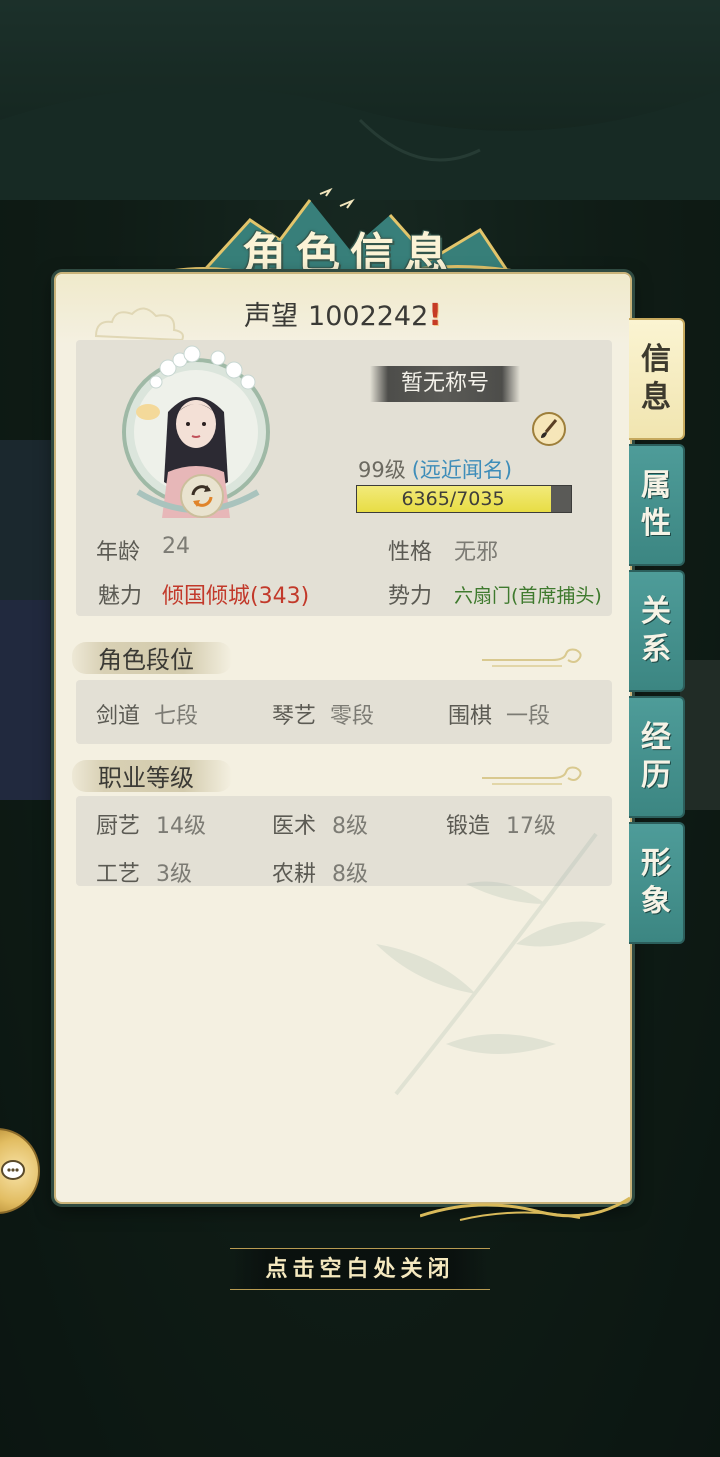 This screenshot has width=720, height=1457. I want to click on rank-value-2: 零段, so click(352, 716).